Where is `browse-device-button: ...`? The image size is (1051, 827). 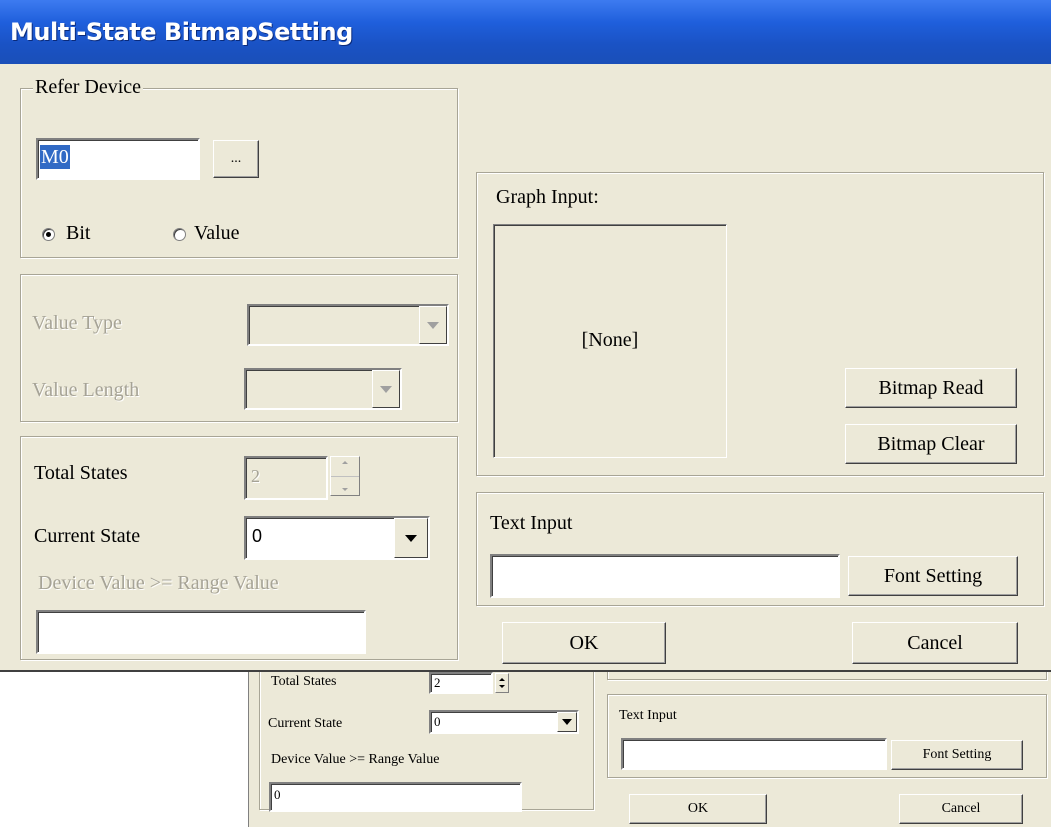
browse-device-button: ... is located at coordinates (236, 159).